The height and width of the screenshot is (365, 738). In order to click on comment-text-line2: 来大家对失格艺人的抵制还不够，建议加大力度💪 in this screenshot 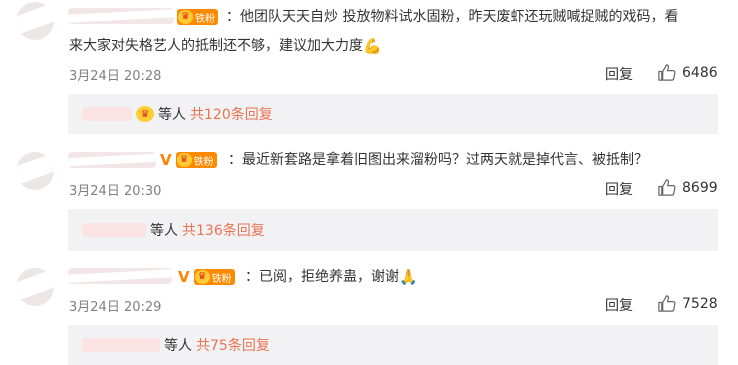, I will do `click(319, 46)`.